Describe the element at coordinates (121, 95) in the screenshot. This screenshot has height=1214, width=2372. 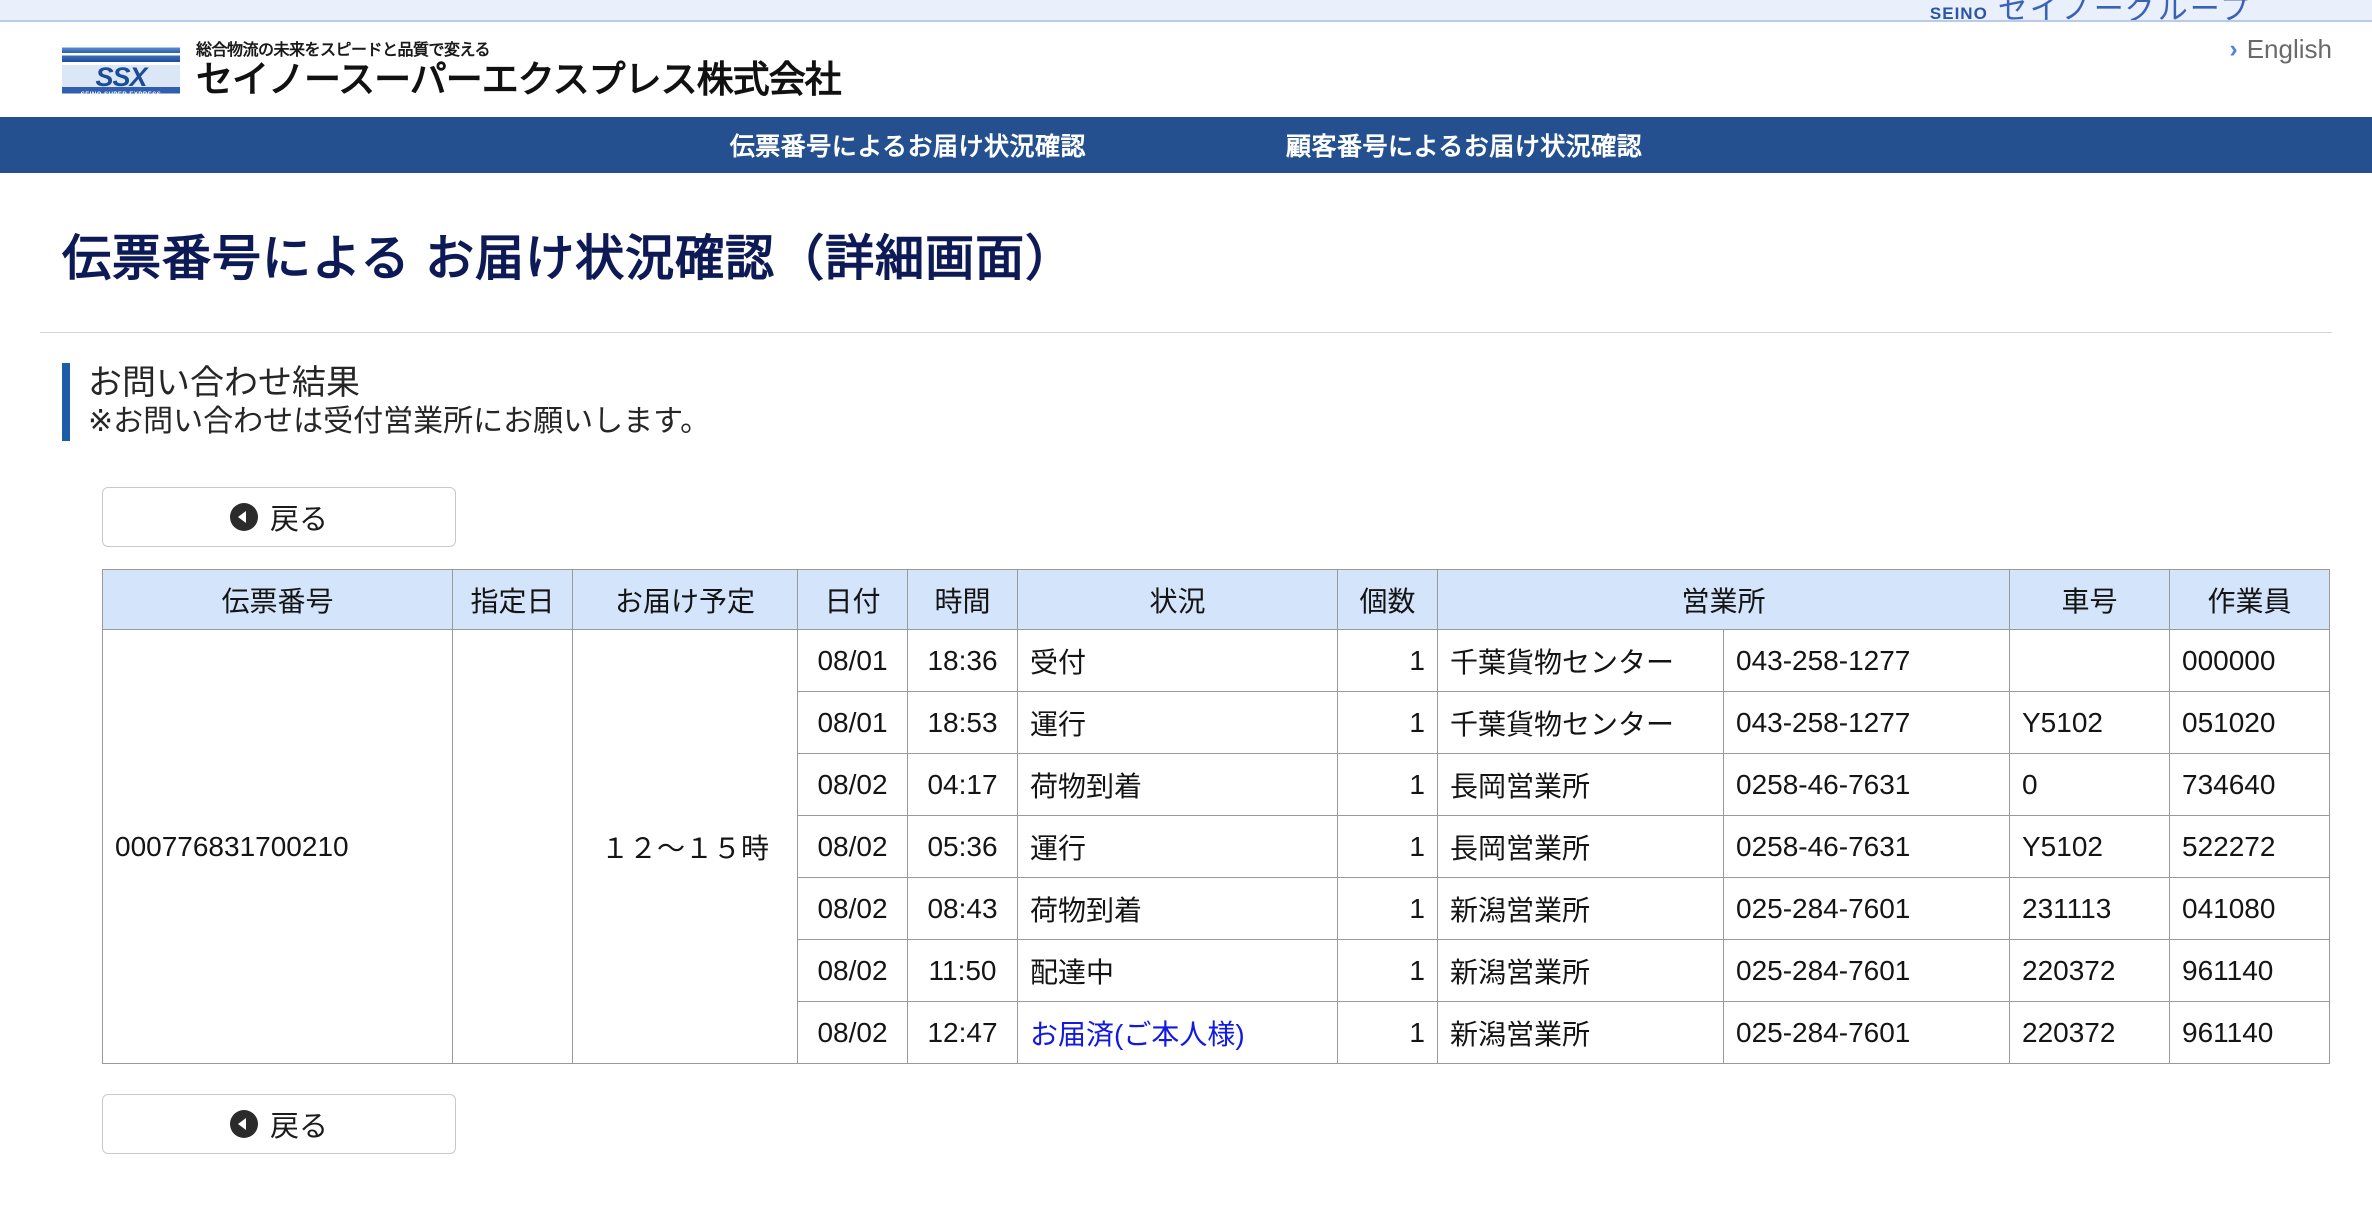
I see `ssx-logo-subtext: SEINO SUPER EXPRESS` at that location.